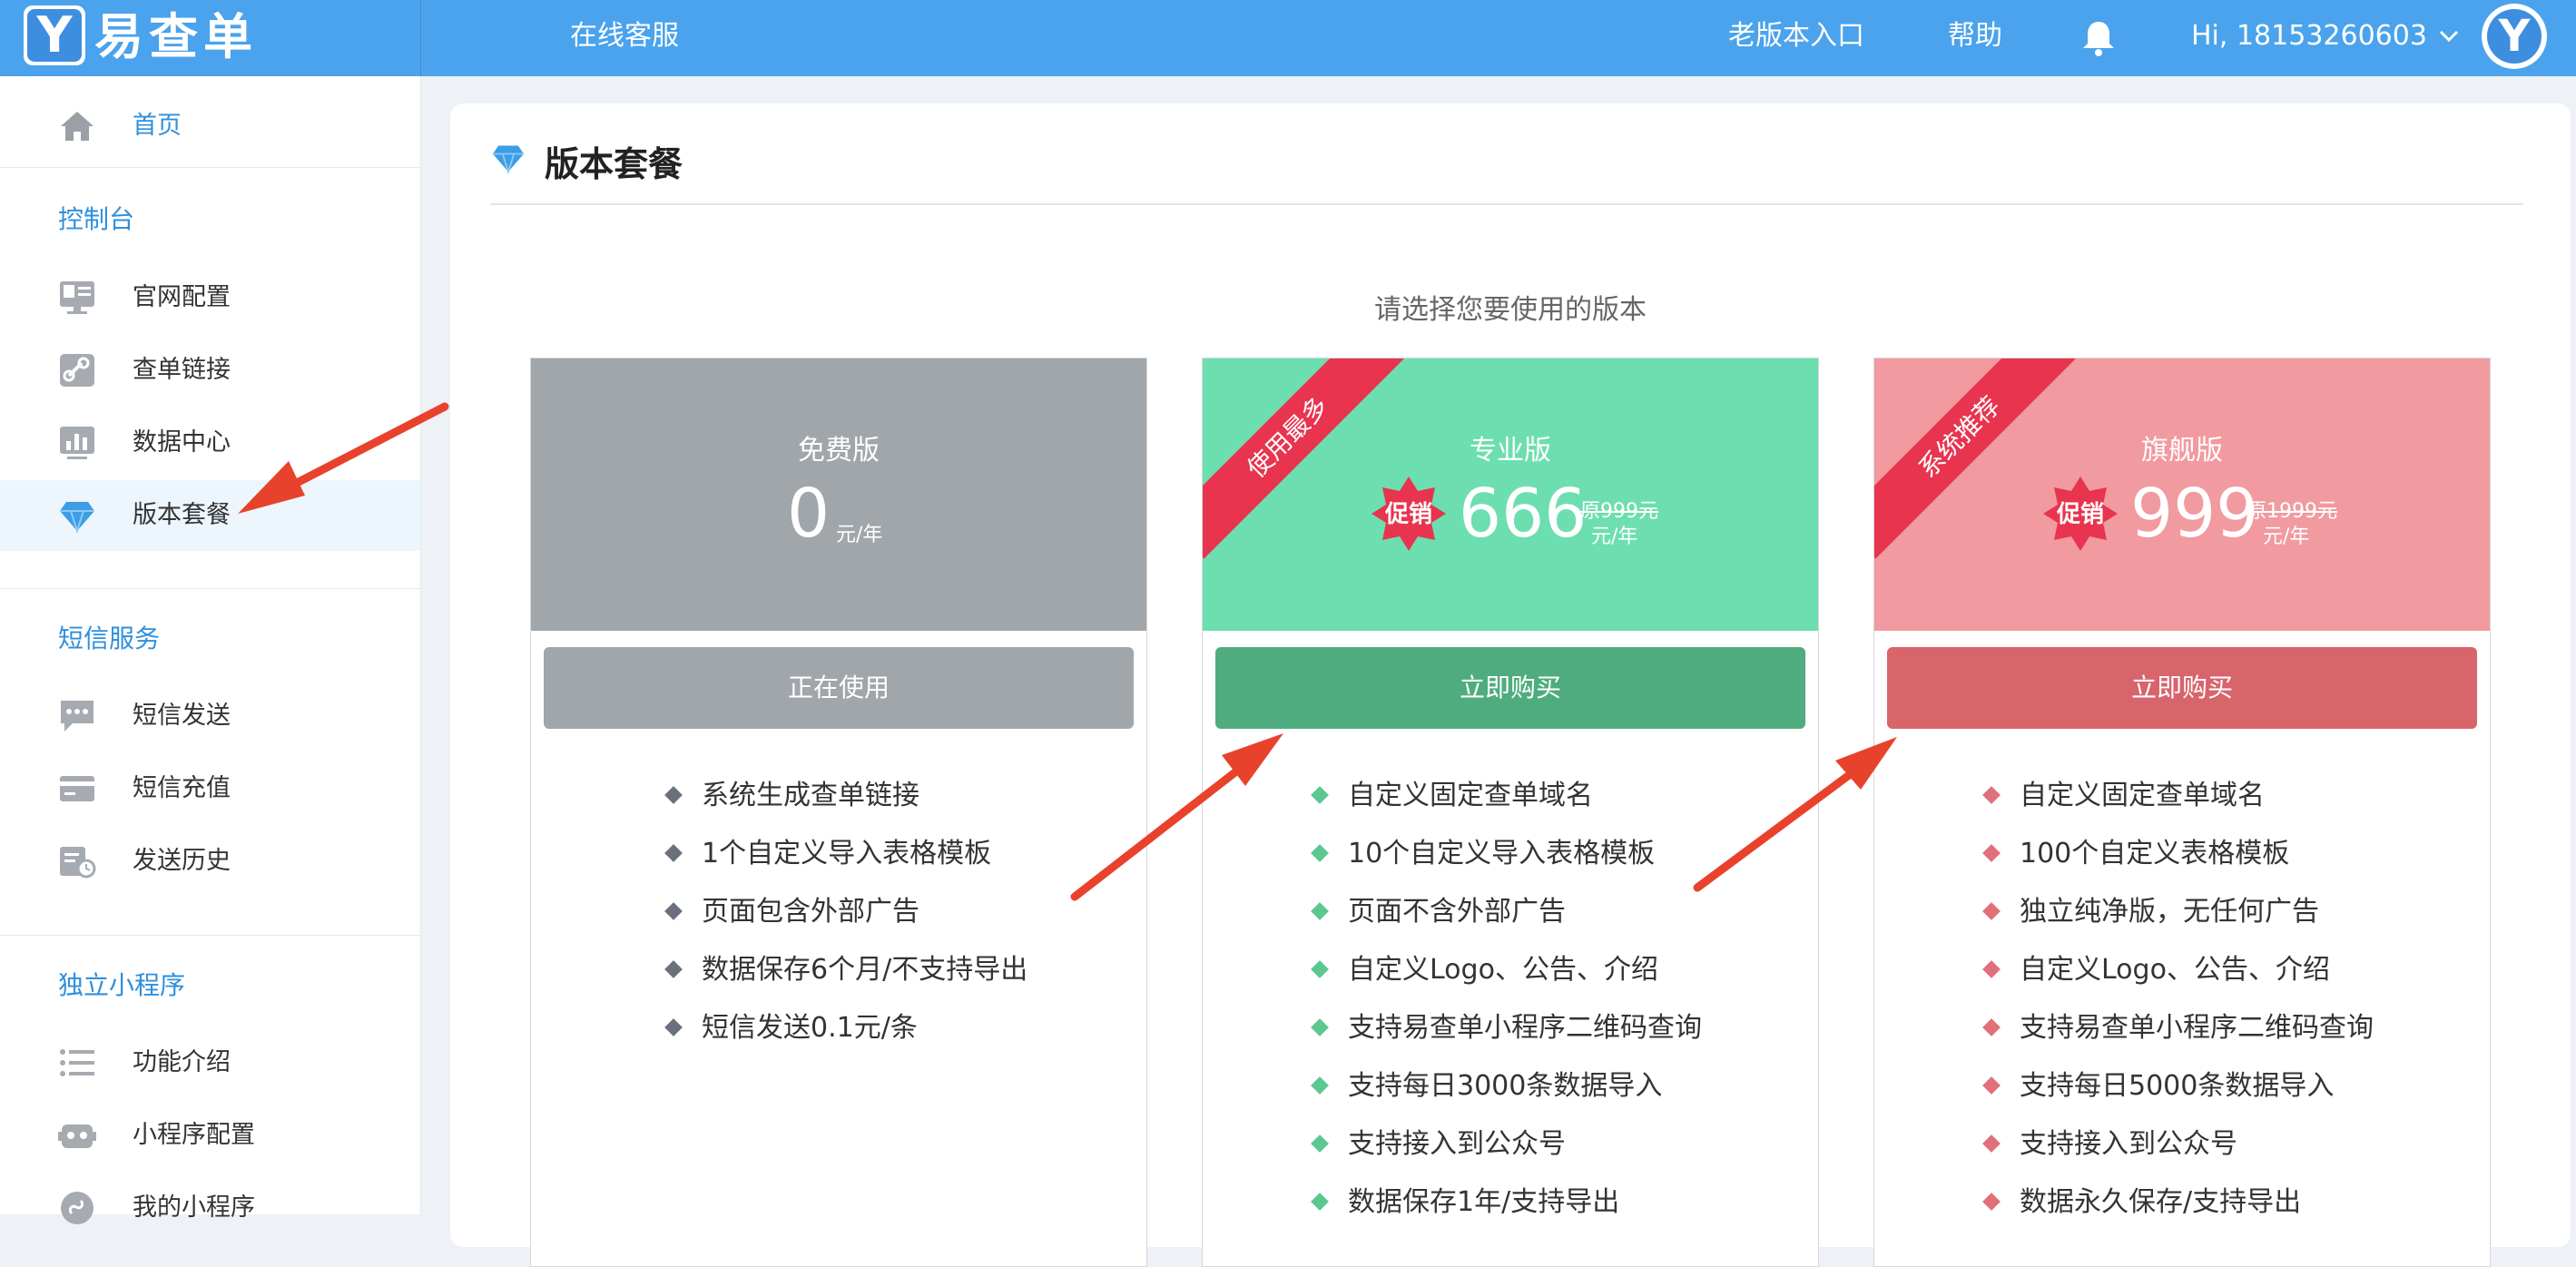  Describe the element at coordinates (2286, 536) in the screenshot. I see `price-unit: 元/年` at that location.